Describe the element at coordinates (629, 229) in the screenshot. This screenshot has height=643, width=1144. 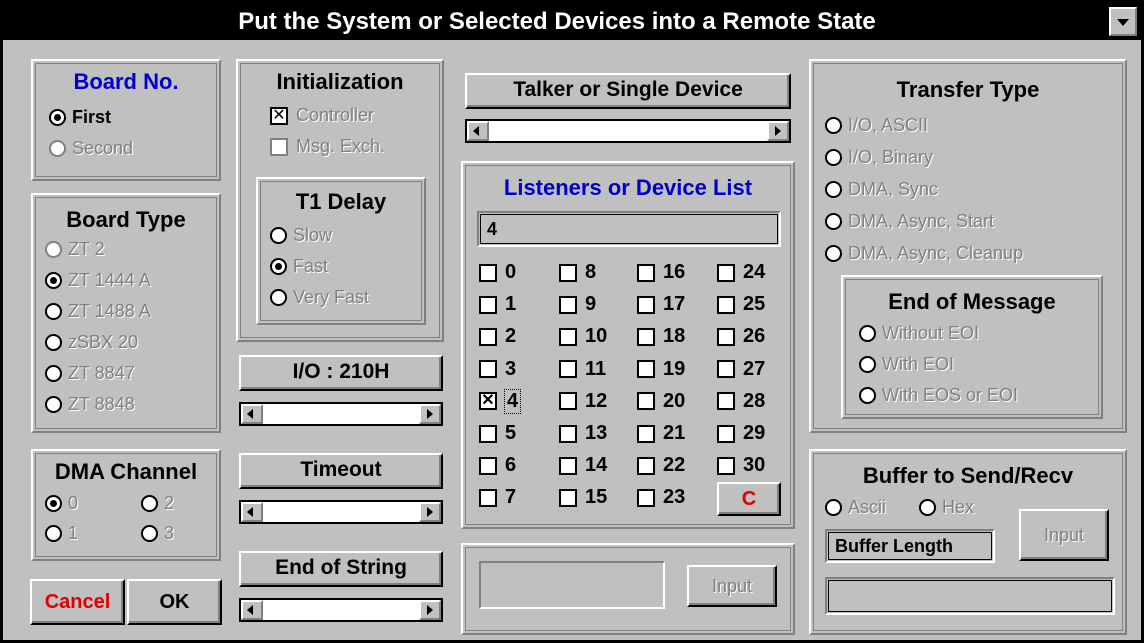
I see `listeners-input: 4` at that location.